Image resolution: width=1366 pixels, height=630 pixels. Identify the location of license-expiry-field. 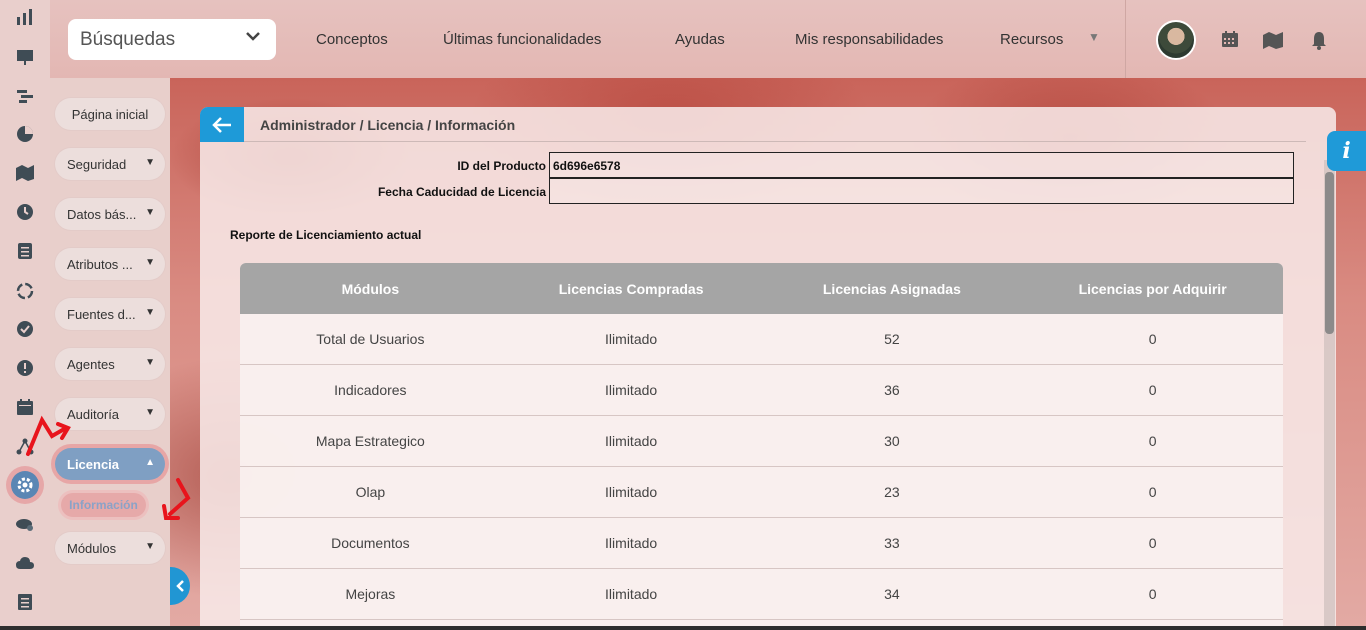
(921, 191).